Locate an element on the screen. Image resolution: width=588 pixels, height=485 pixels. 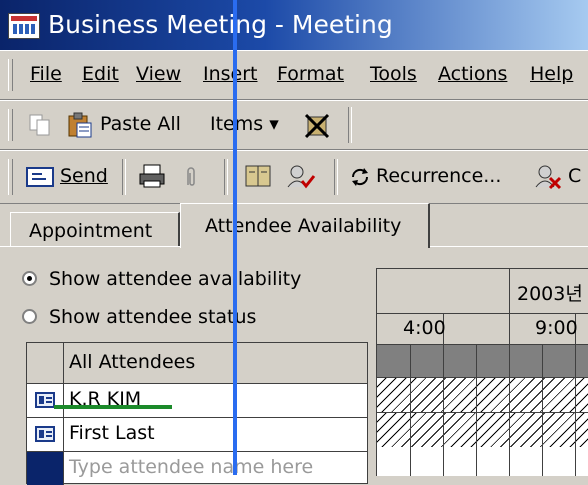
menubar-grip is located at coordinates (10, 75).